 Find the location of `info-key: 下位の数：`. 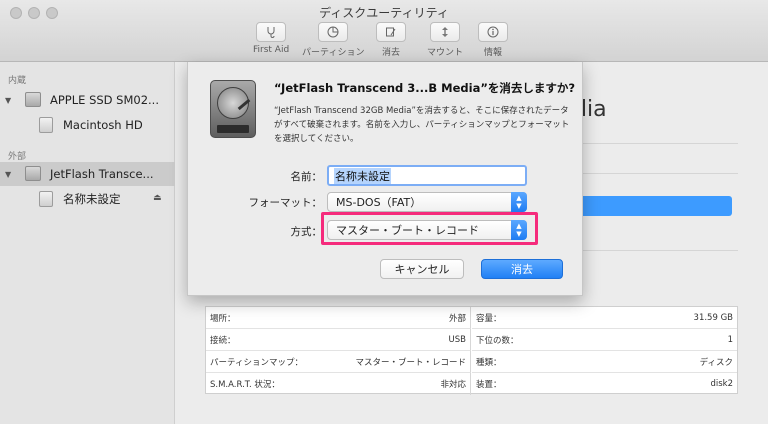

info-key: 下位の数： is located at coordinates (497, 340).